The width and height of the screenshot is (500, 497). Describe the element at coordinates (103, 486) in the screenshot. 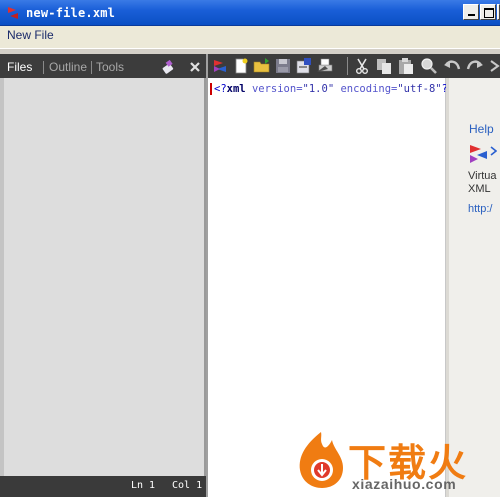

I see `status-bar: Ln 1 Col 1` at that location.